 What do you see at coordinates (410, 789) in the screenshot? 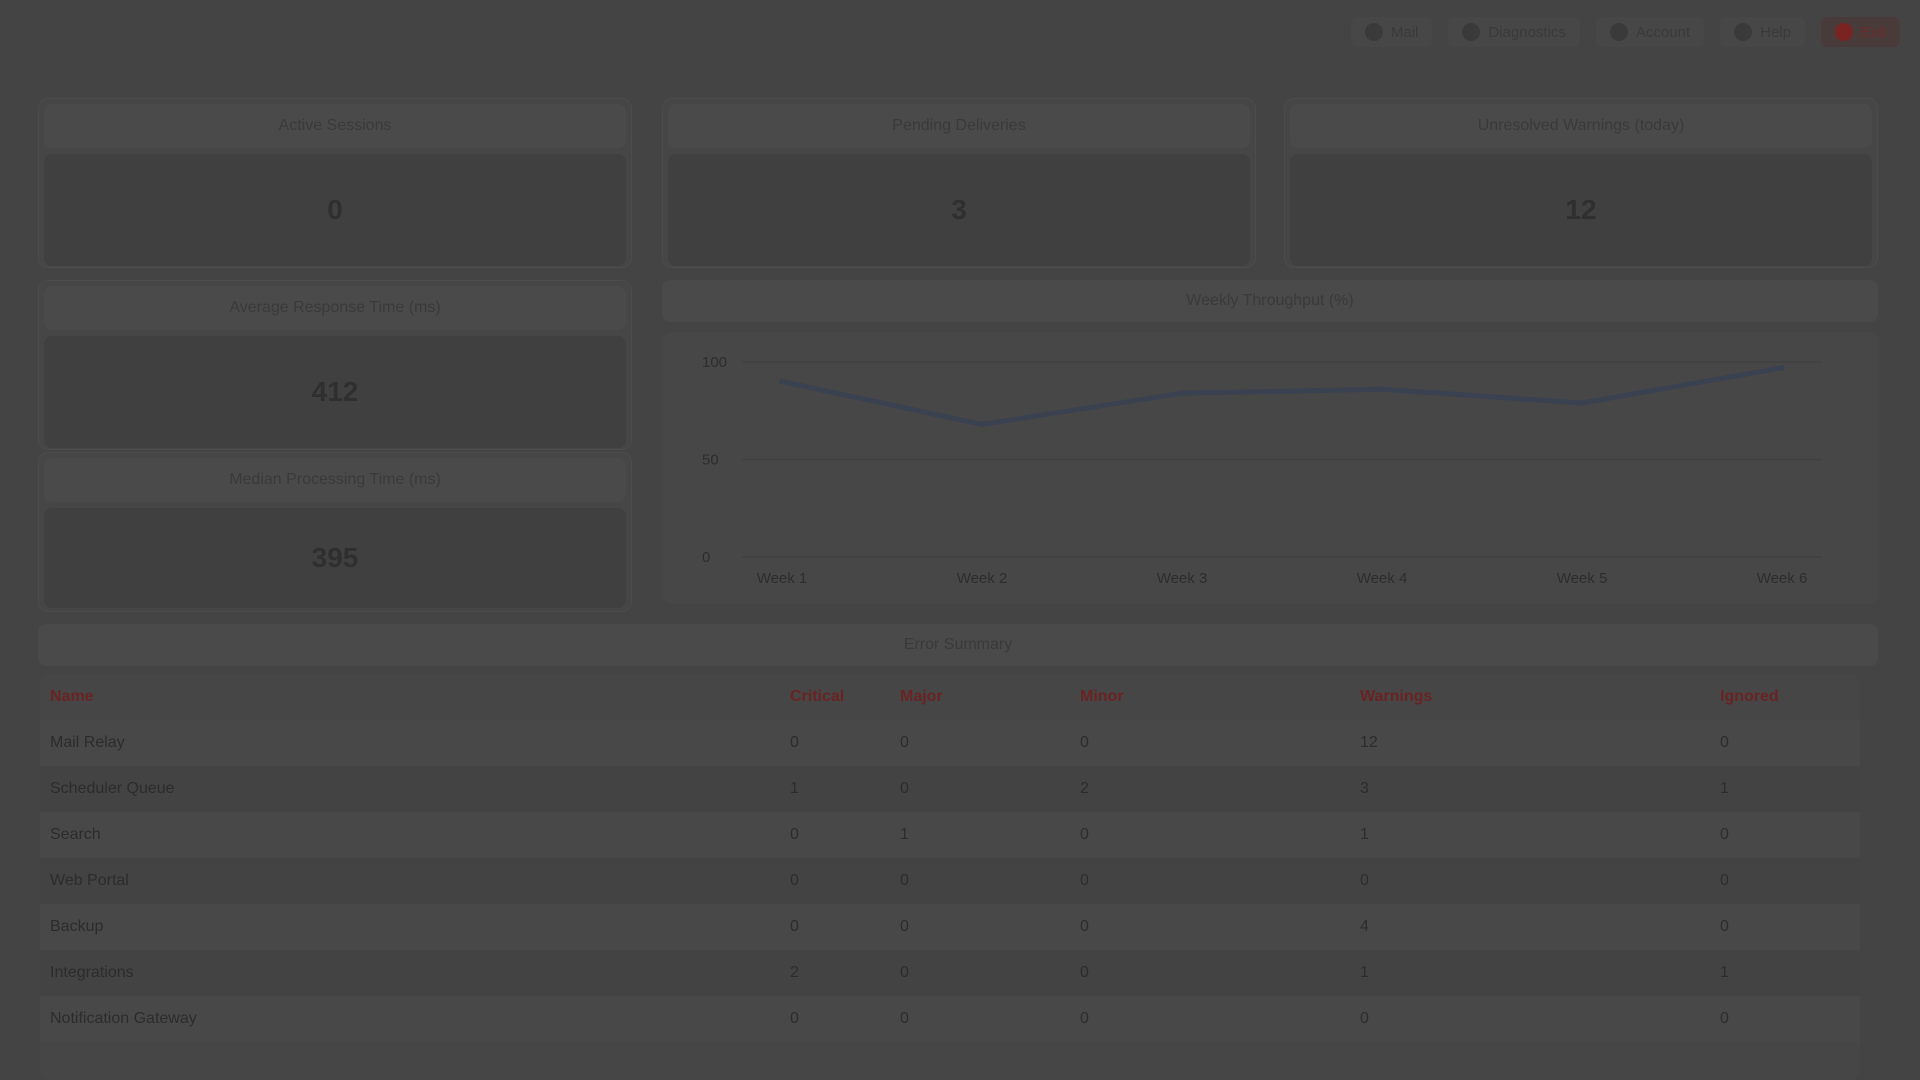
I see `row-name-cell: Scheduler Queue` at bounding box center [410, 789].